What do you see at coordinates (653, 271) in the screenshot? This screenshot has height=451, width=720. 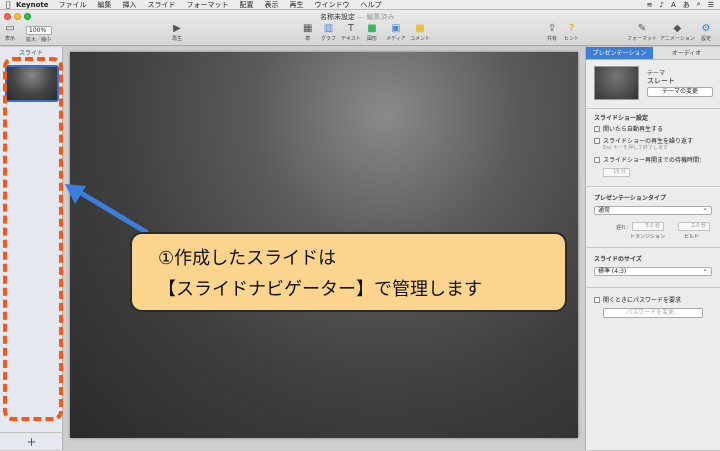 I see `slide-size-select: 標準 (4:3)` at bounding box center [653, 271].